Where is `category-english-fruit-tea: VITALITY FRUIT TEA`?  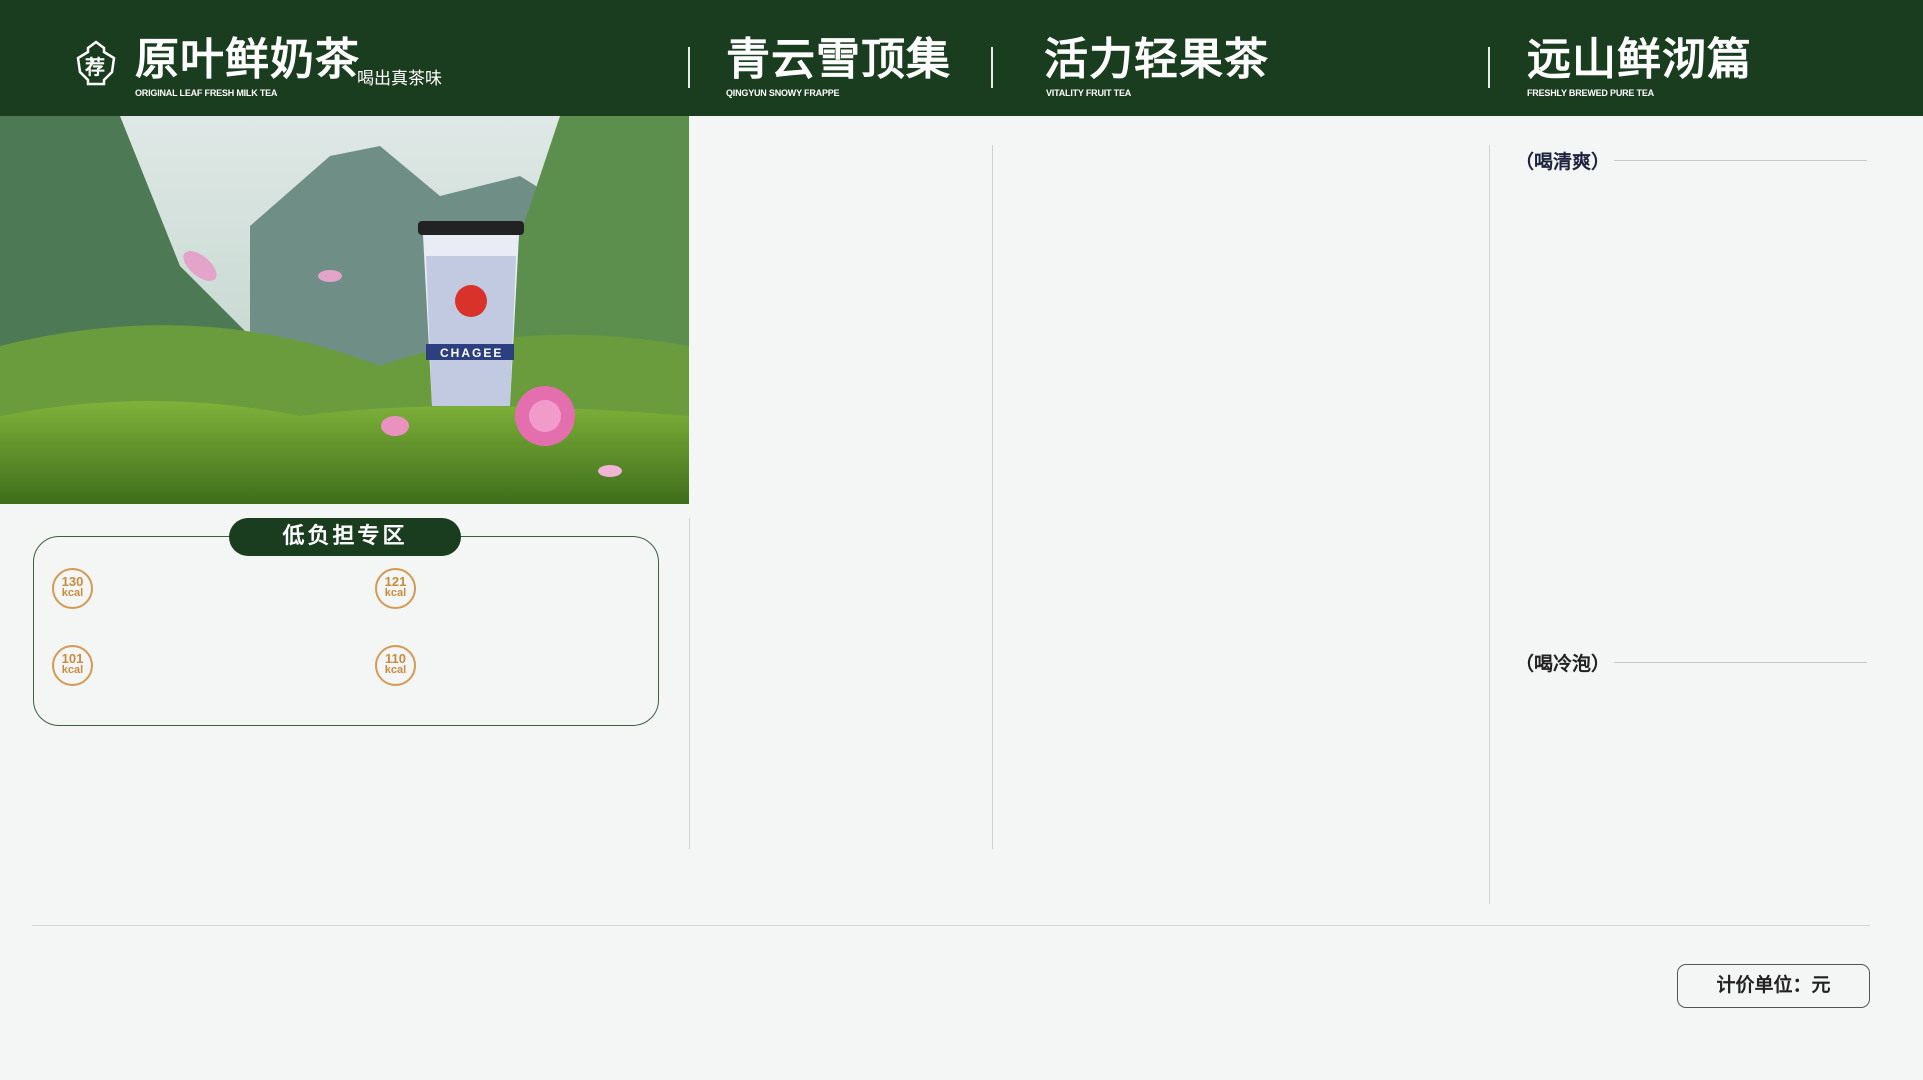 category-english-fruit-tea: VITALITY FRUIT TEA is located at coordinates (1089, 93).